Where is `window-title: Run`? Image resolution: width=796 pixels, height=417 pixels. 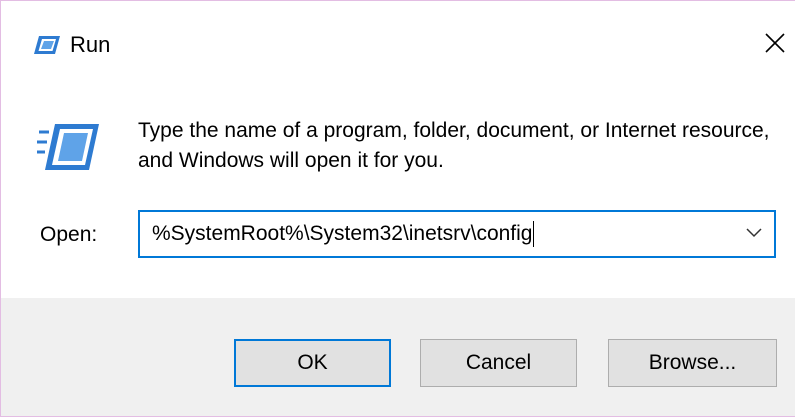 window-title: Run is located at coordinates (90, 44).